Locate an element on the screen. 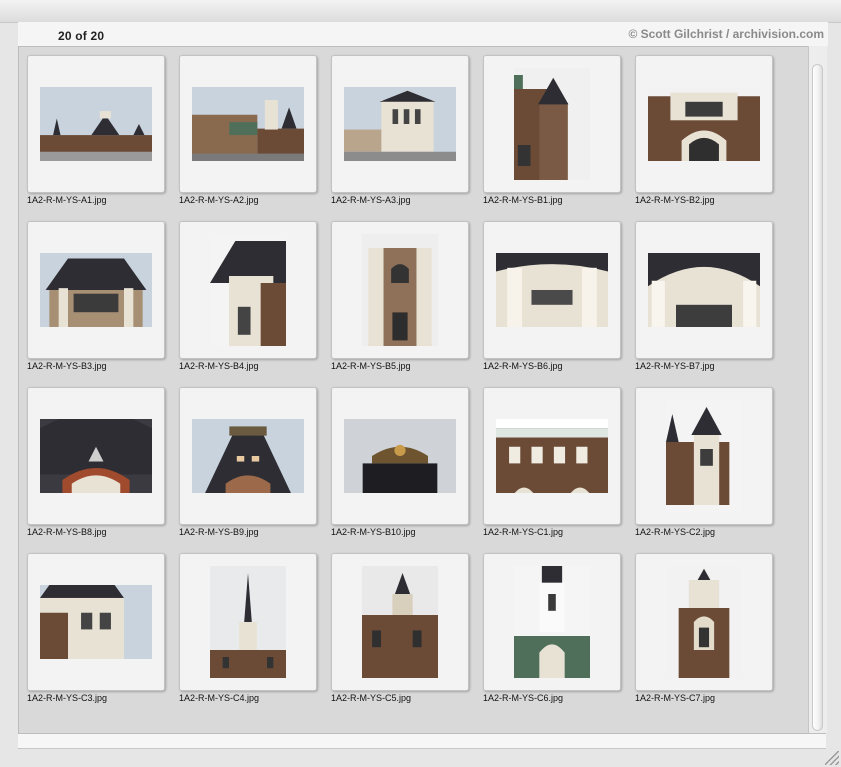 Image resolution: width=841 pixels, height=767 pixels. thumbnail-cell: 1A2-R-M-YS-B4.jpg is located at coordinates (248, 296).